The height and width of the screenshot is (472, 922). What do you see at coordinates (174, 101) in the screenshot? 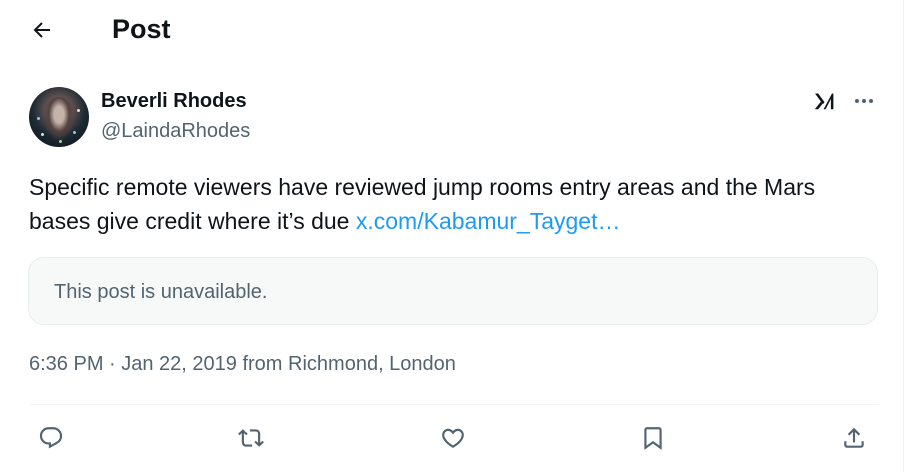
I see `author-name: Beverli Rhodes` at bounding box center [174, 101].